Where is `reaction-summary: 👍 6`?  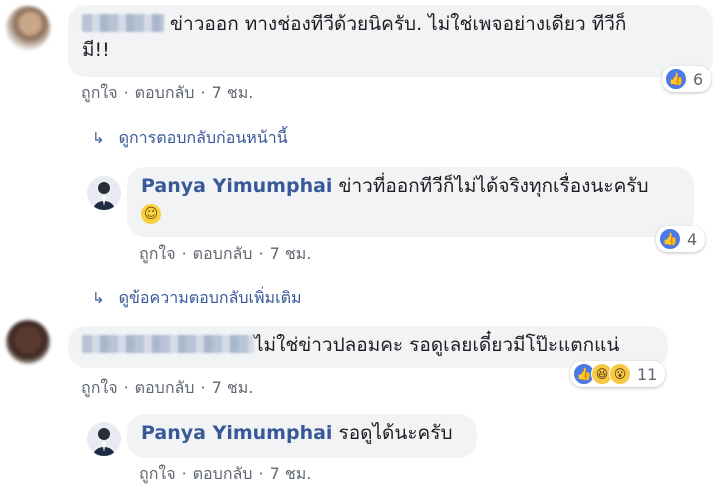
reaction-summary: 👍 6 is located at coordinates (687, 79).